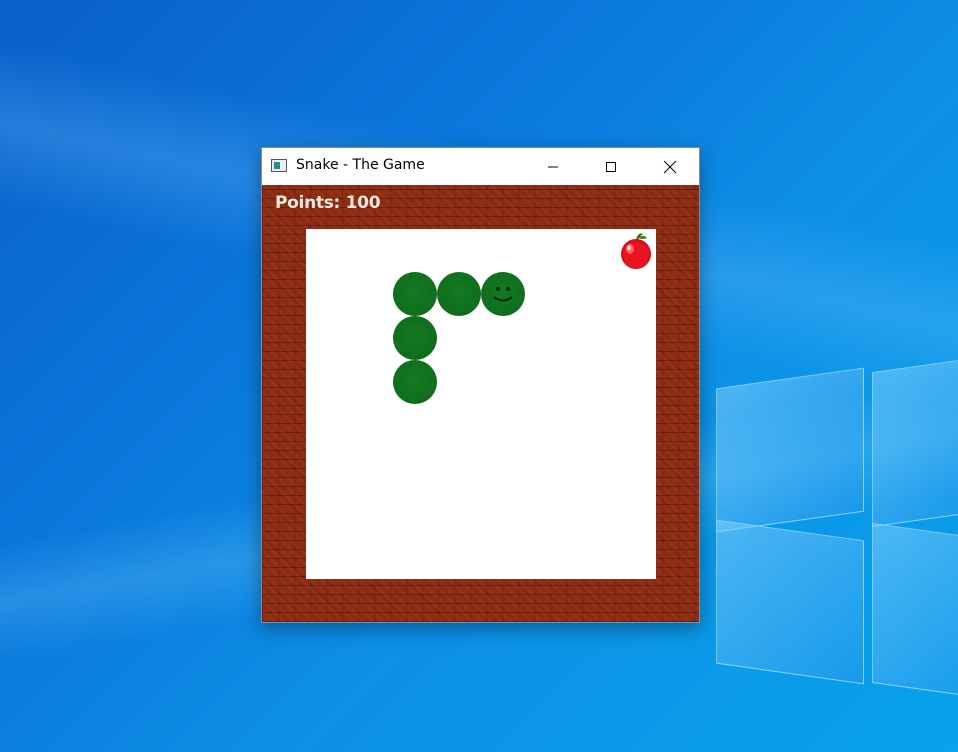  I want to click on smiley-face-icon, so click(503, 294).